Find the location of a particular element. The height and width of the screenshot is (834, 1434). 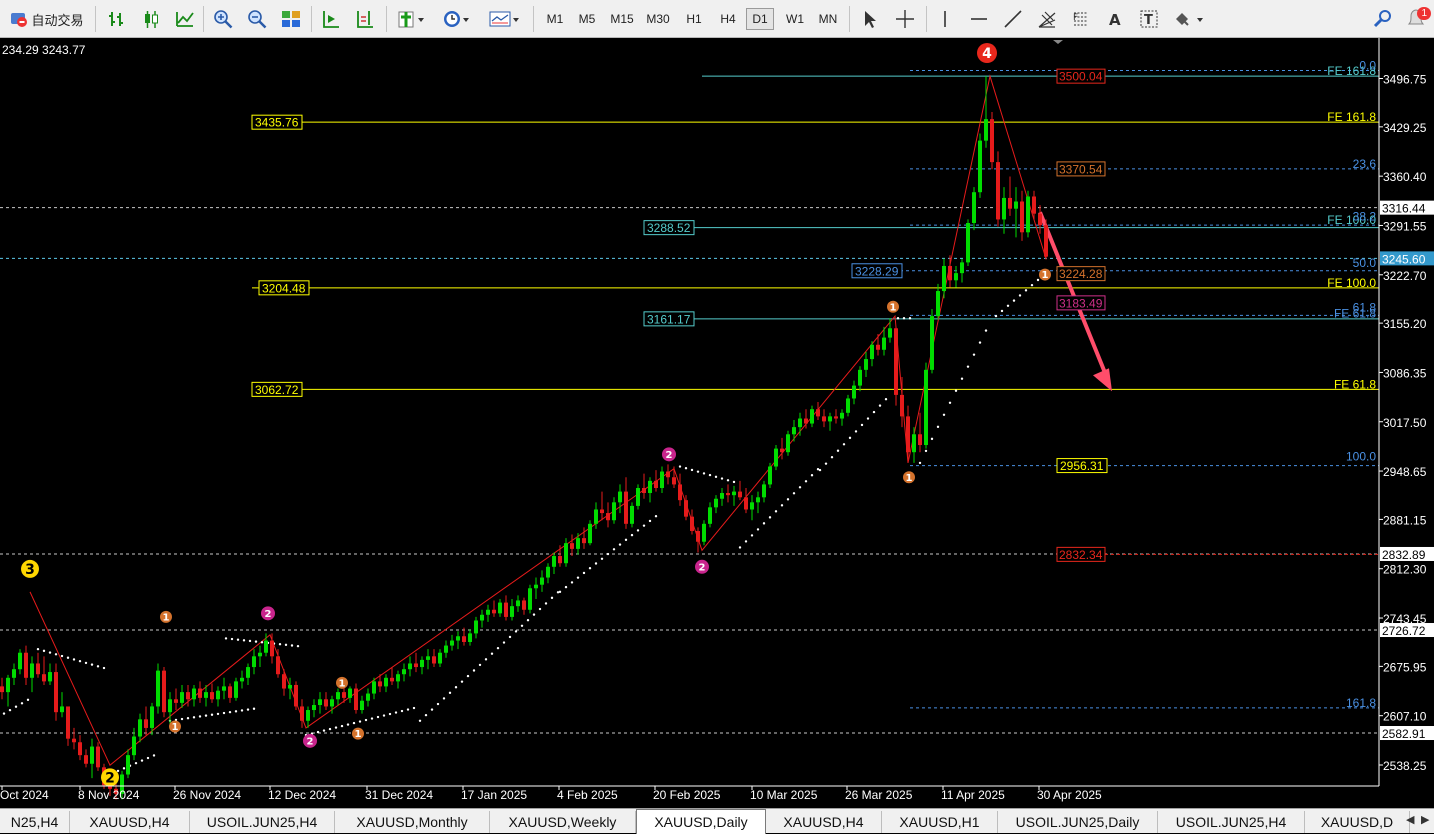

price-axis-tick-label: 2881.15 is located at coordinates (1405, 520).